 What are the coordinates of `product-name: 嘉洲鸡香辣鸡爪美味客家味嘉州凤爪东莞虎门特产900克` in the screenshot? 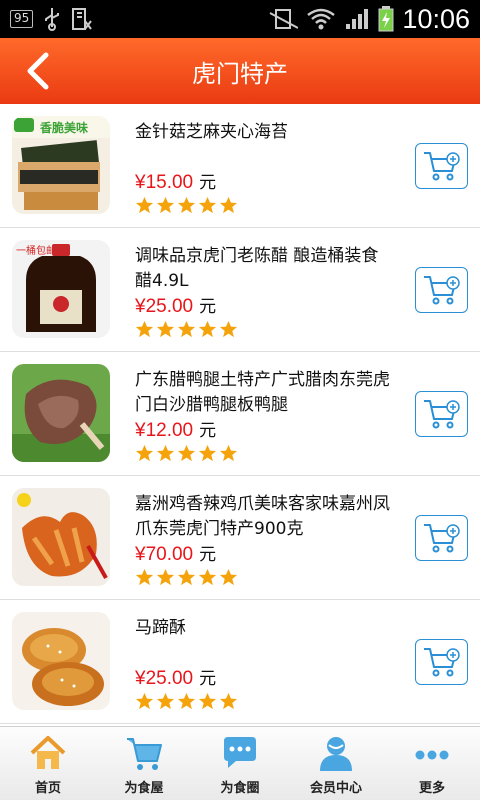 It's located at (265, 517).